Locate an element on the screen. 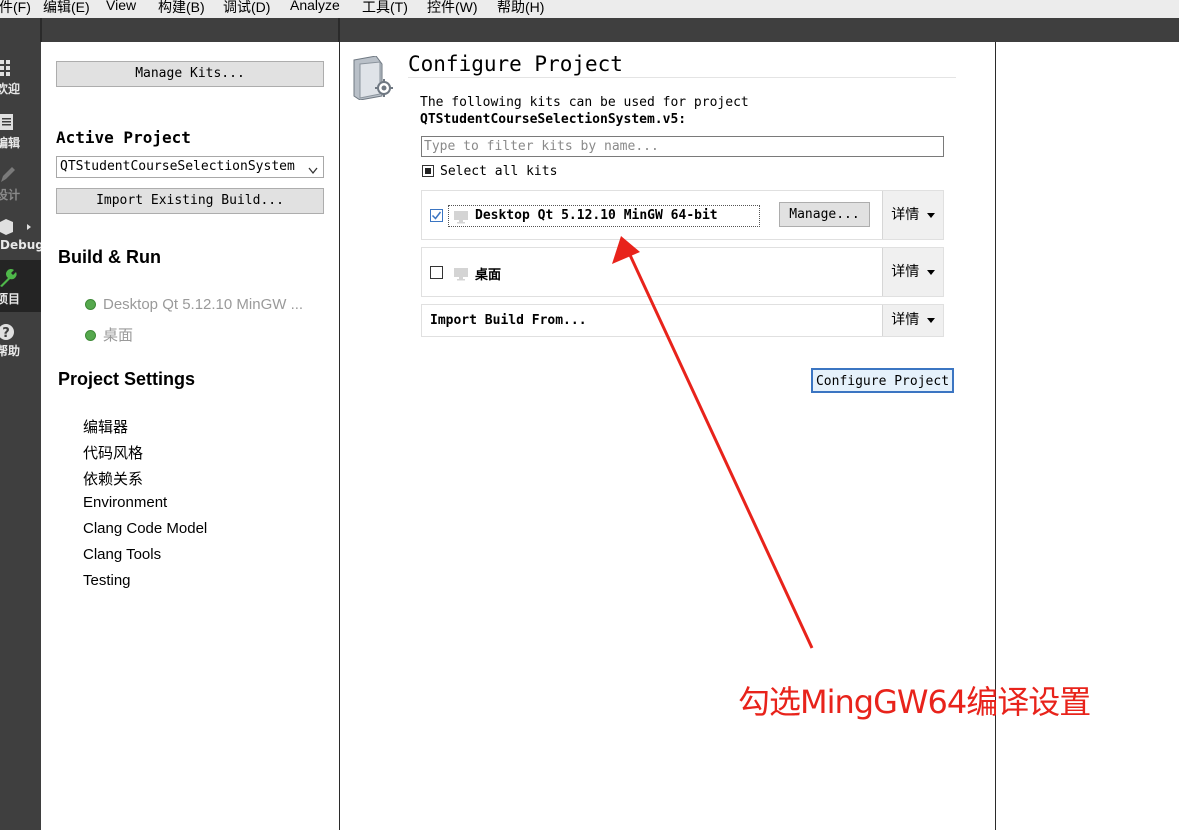 The image size is (1179, 830). build-run-item: 桌面 is located at coordinates (109, 334).